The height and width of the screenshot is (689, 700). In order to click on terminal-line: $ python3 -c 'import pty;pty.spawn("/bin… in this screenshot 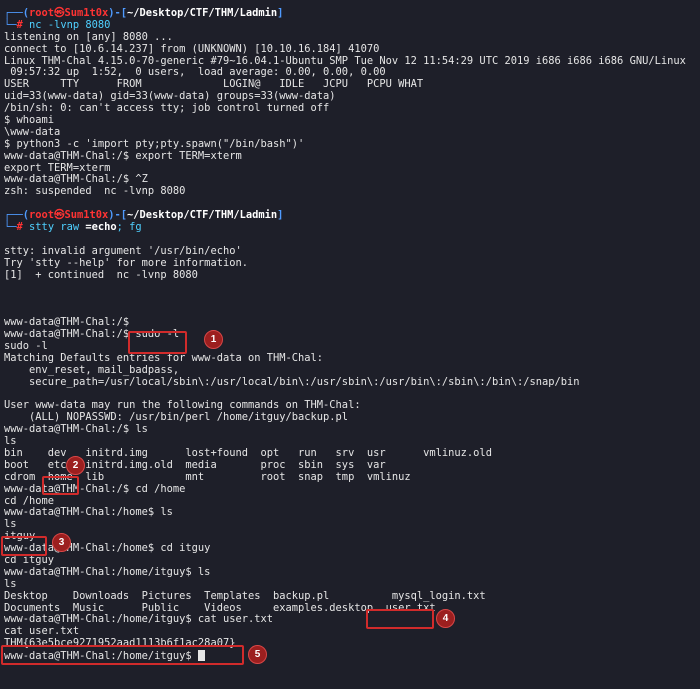, I will do `click(154, 143)`.